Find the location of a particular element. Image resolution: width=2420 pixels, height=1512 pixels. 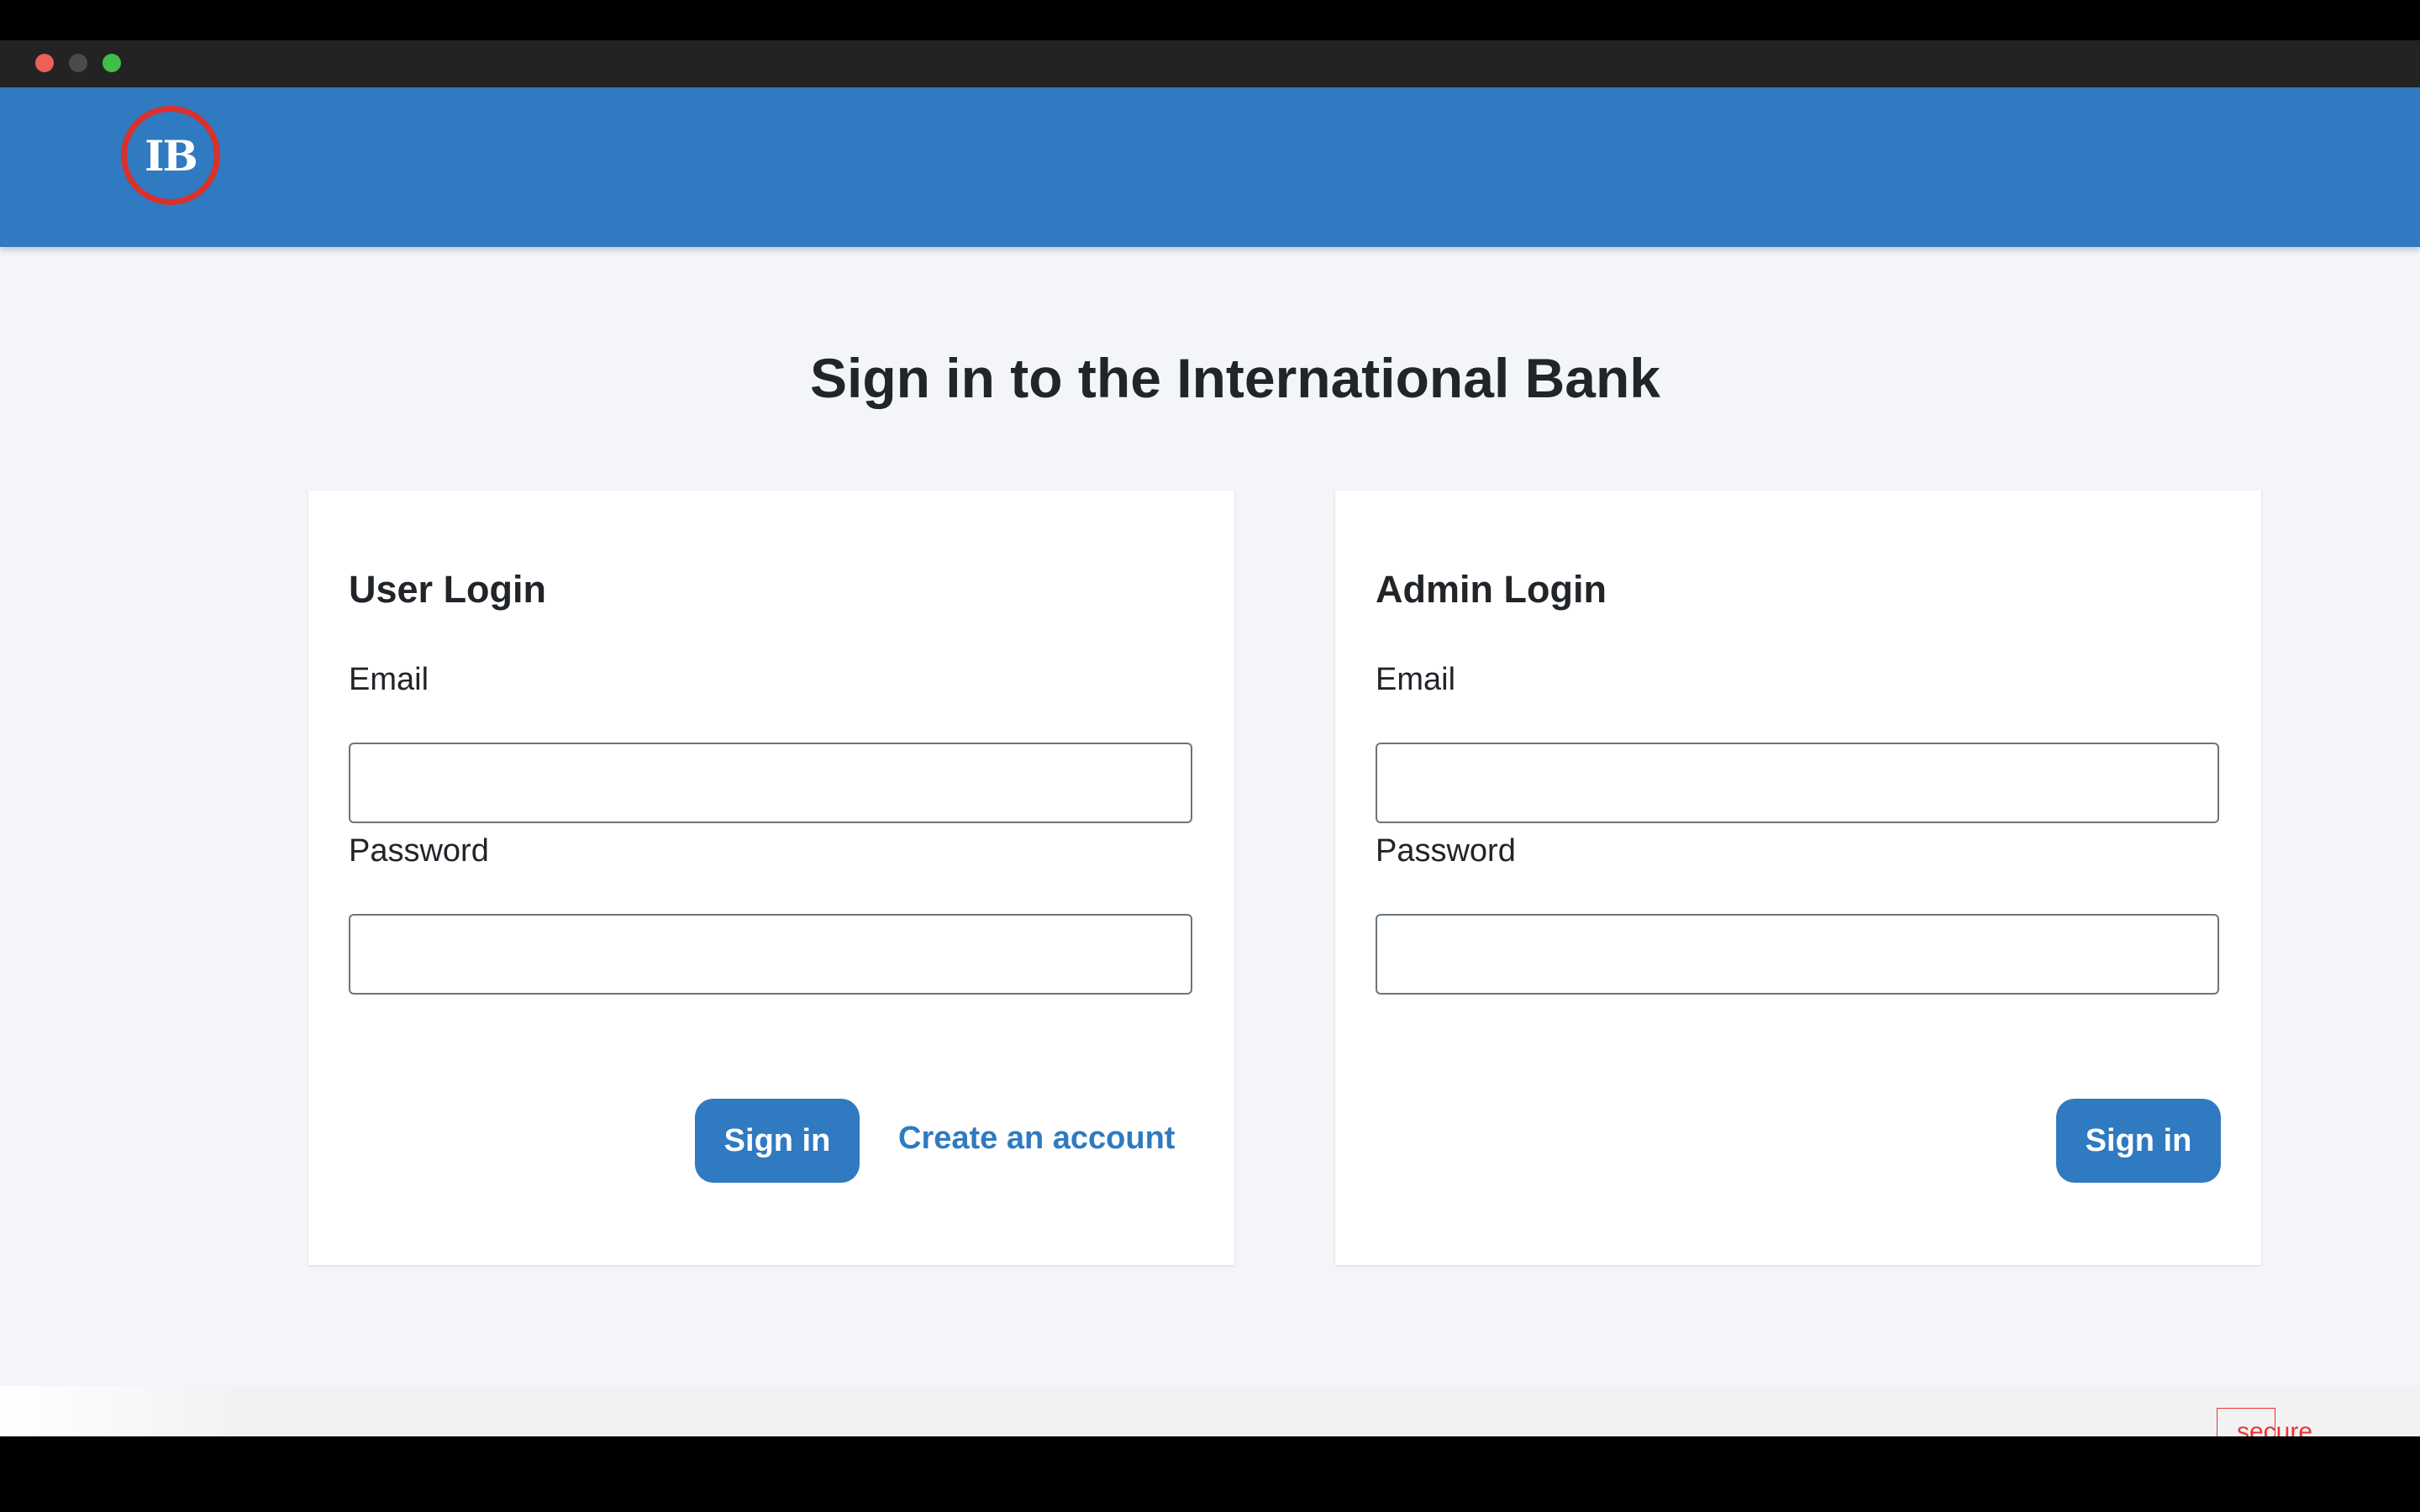

admin-login-heading: Admin Login is located at coordinates (1492, 589).